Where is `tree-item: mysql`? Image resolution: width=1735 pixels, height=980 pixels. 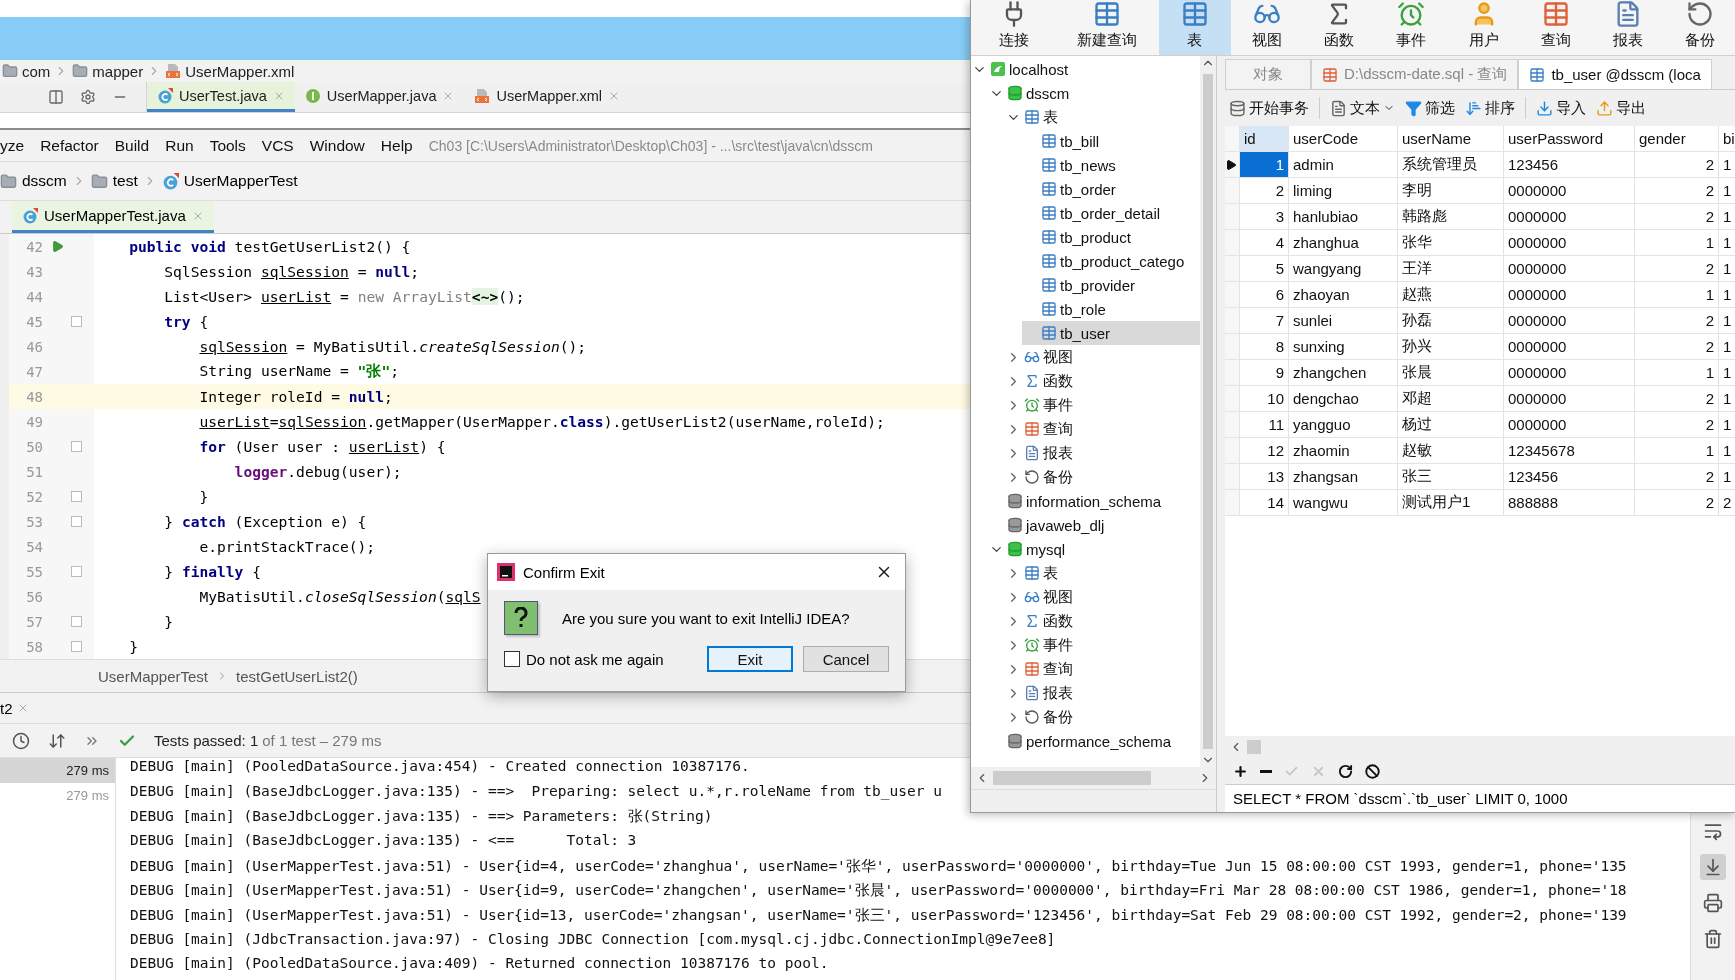
tree-item: mysql is located at coordinates (1094, 549).